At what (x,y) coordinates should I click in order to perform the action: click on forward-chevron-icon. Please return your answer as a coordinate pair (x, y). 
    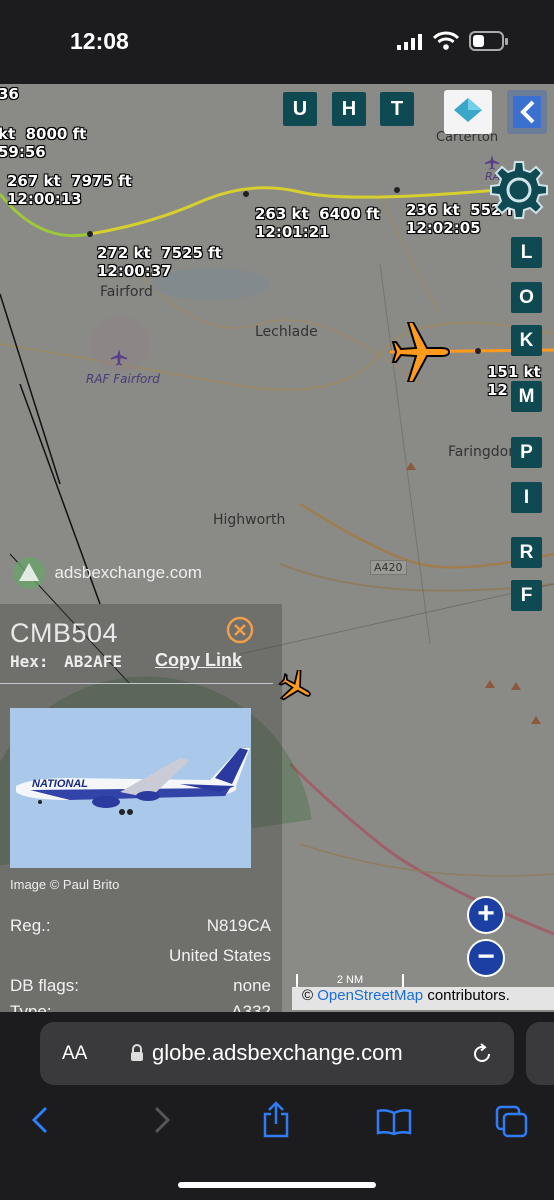
    Looking at the image, I should click on (162, 1120).